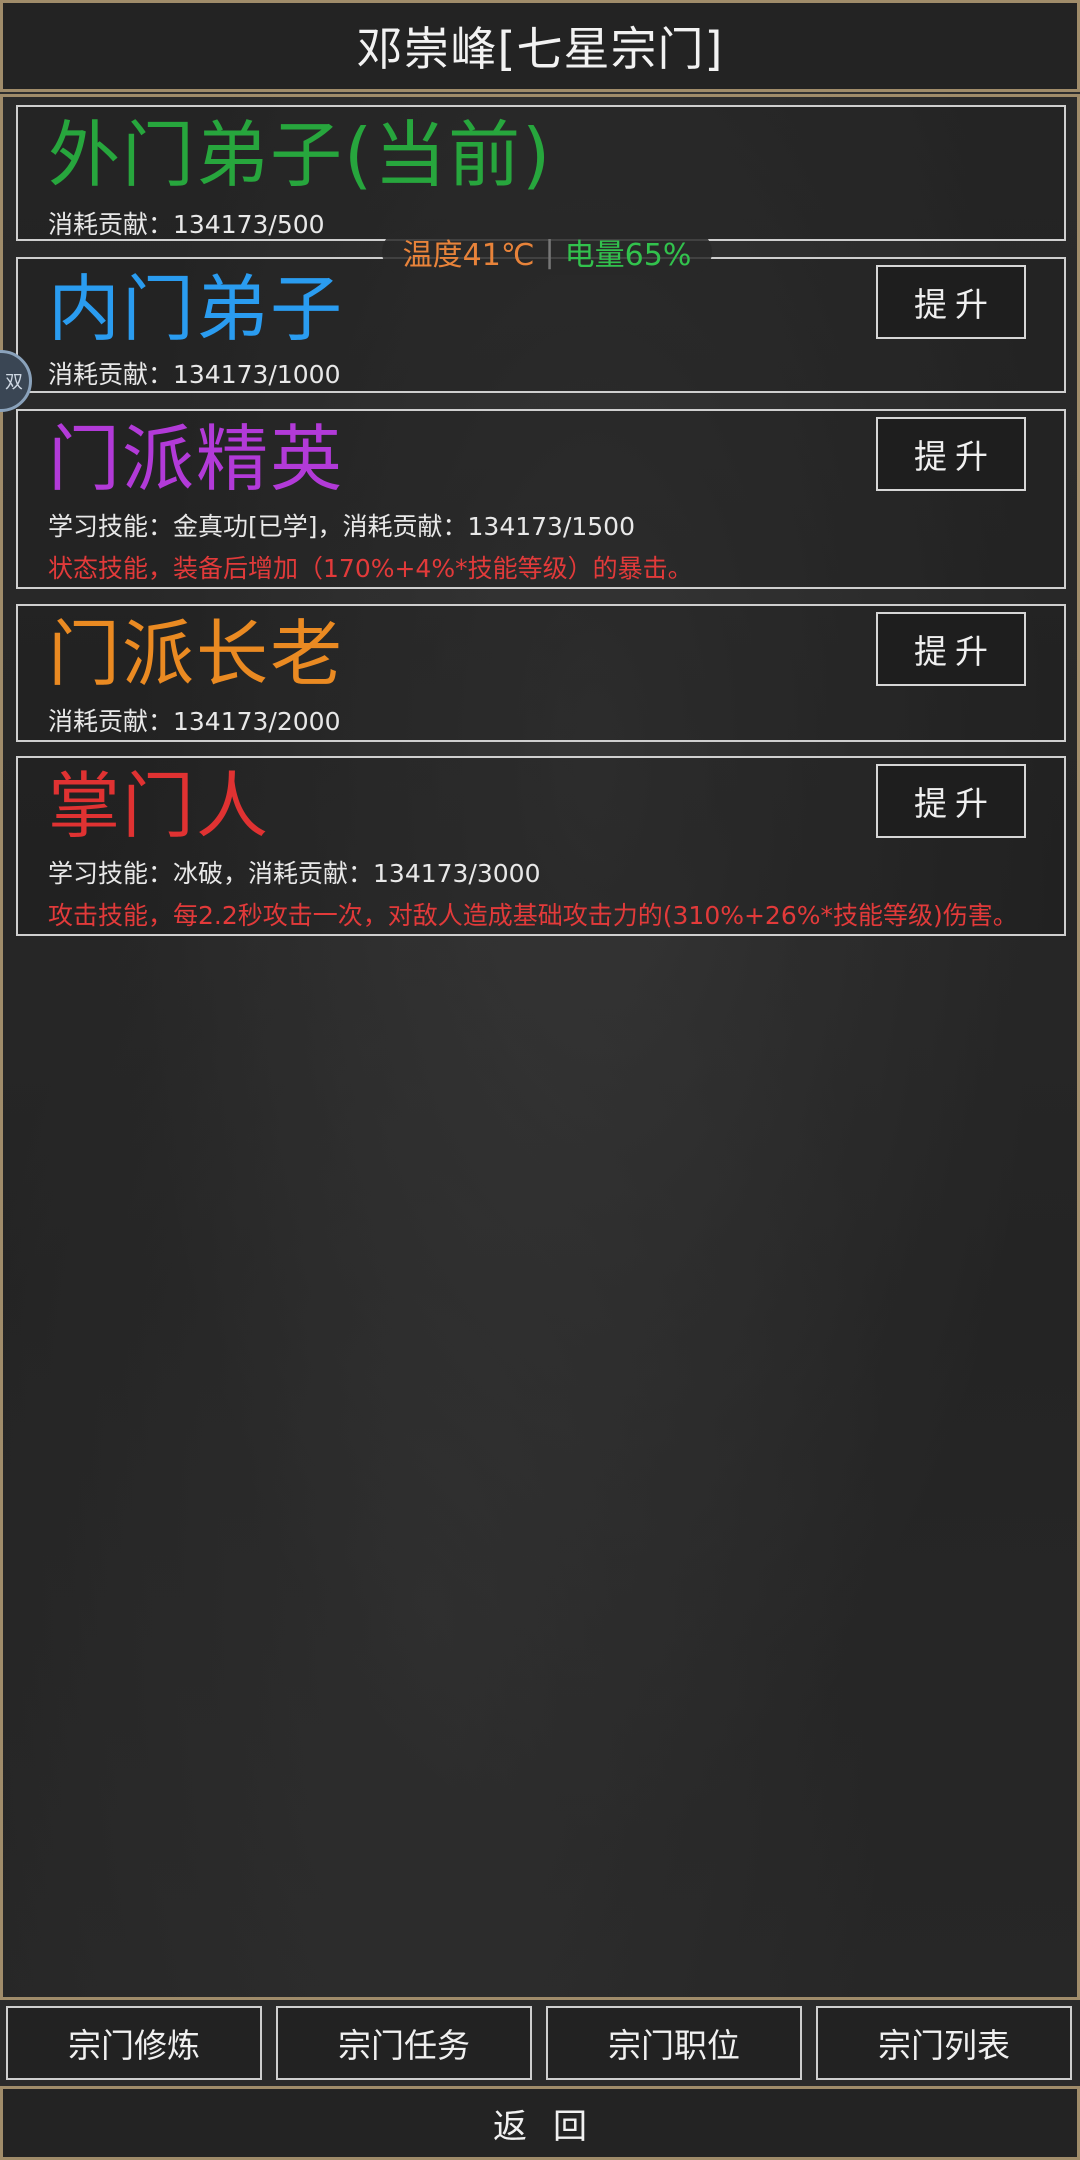 The image size is (1080, 2160). I want to click on rank-card-inner-disciple: 内门弟子 消耗贡献：134173/1000 提升, so click(541, 325).